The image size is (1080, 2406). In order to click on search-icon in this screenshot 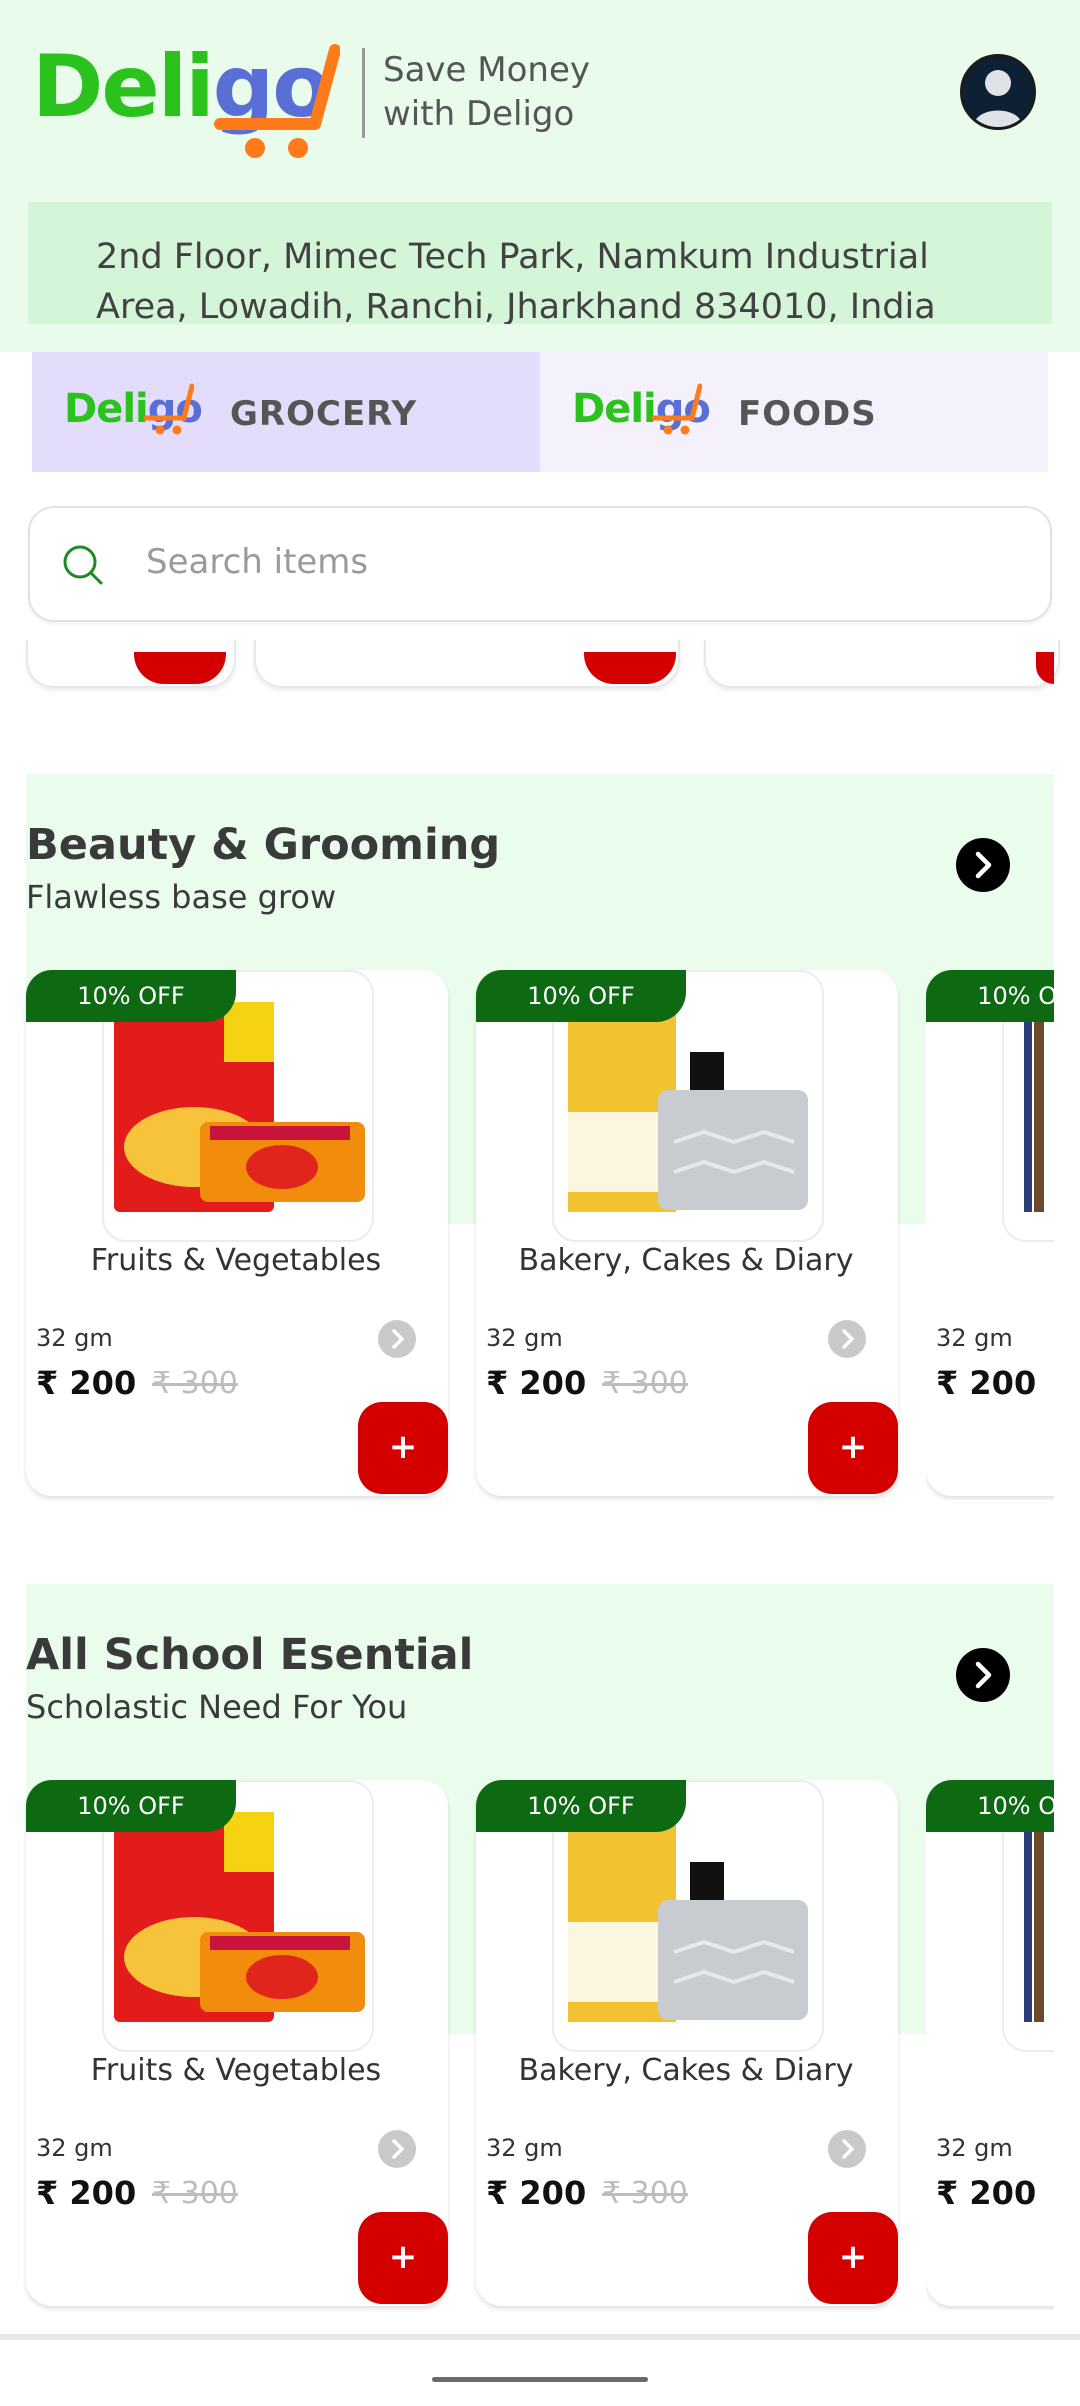, I will do `click(83, 565)`.